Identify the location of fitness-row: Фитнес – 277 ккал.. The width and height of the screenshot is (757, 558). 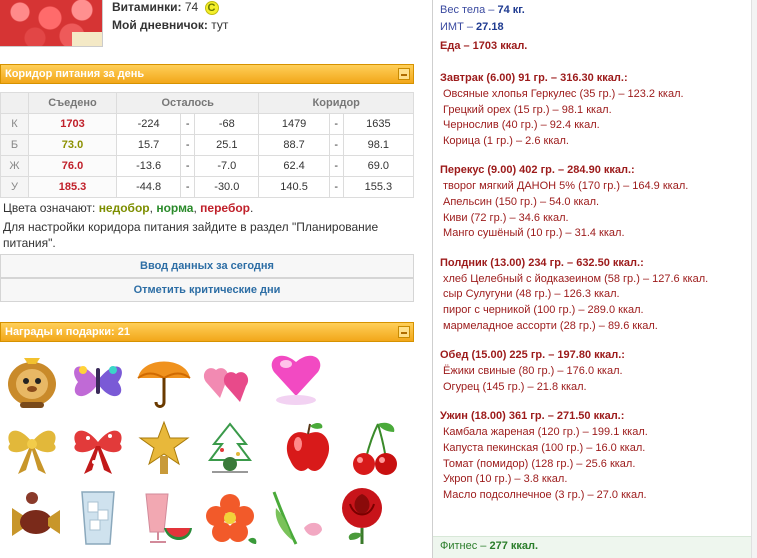
(489, 546).